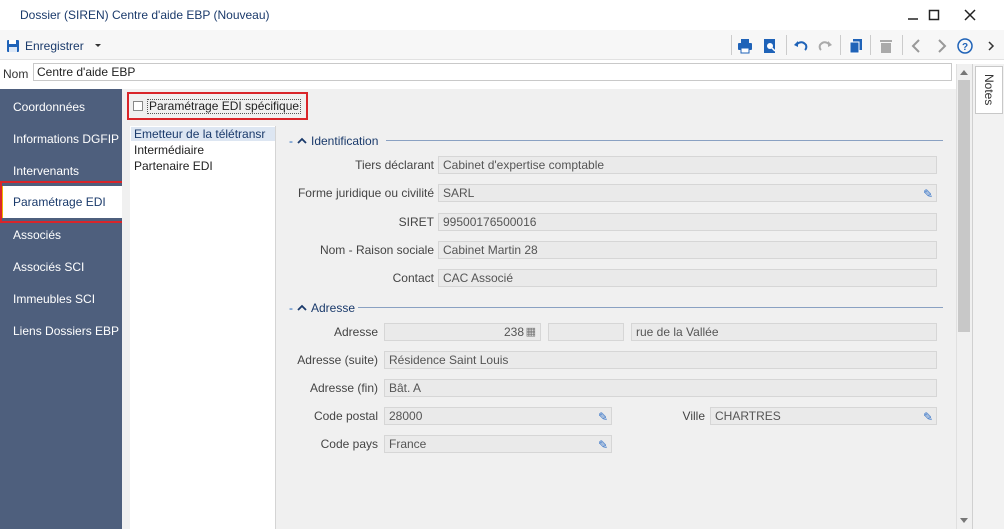  What do you see at coordinates (203, 134) in the screenshot?
I see `list-item-emetteur: Emetteur de la télétransr` at bounding box center [203, 134].